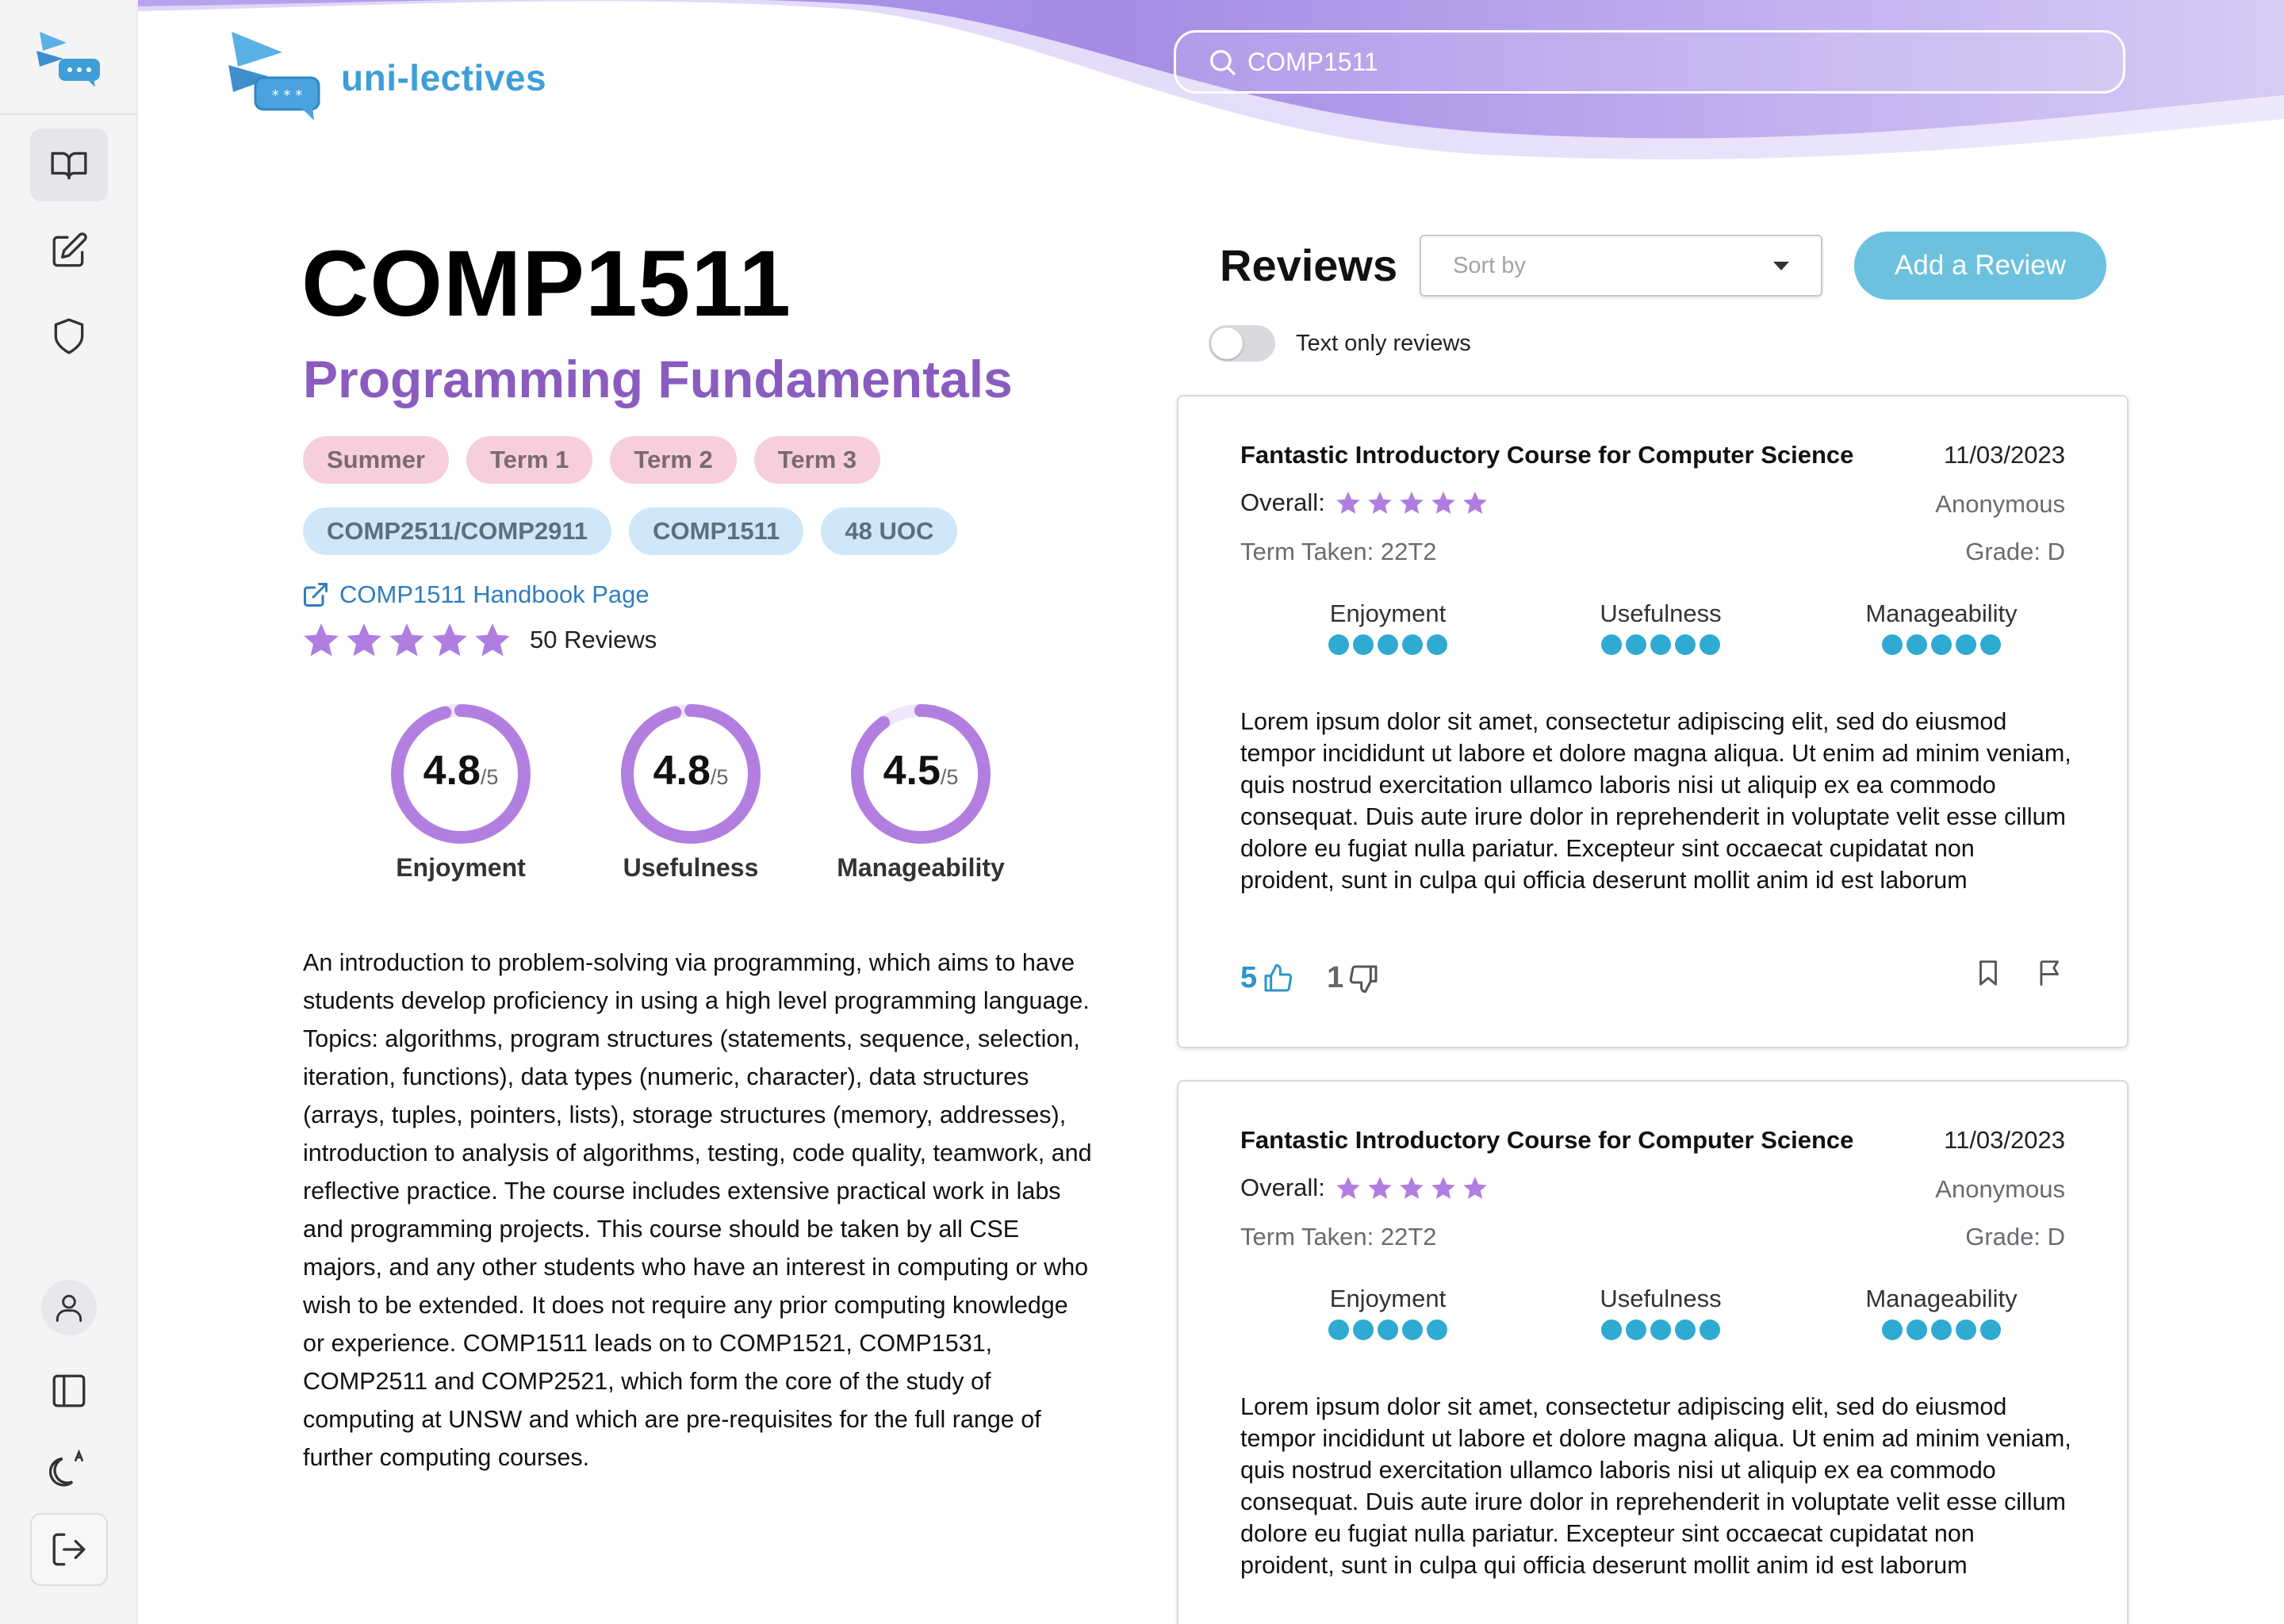 This screenshot has height=1624, width=2284. Describe the element at coordinates (682, 771) in the screenshot. I see `gauge-value: 4.8` at that location.